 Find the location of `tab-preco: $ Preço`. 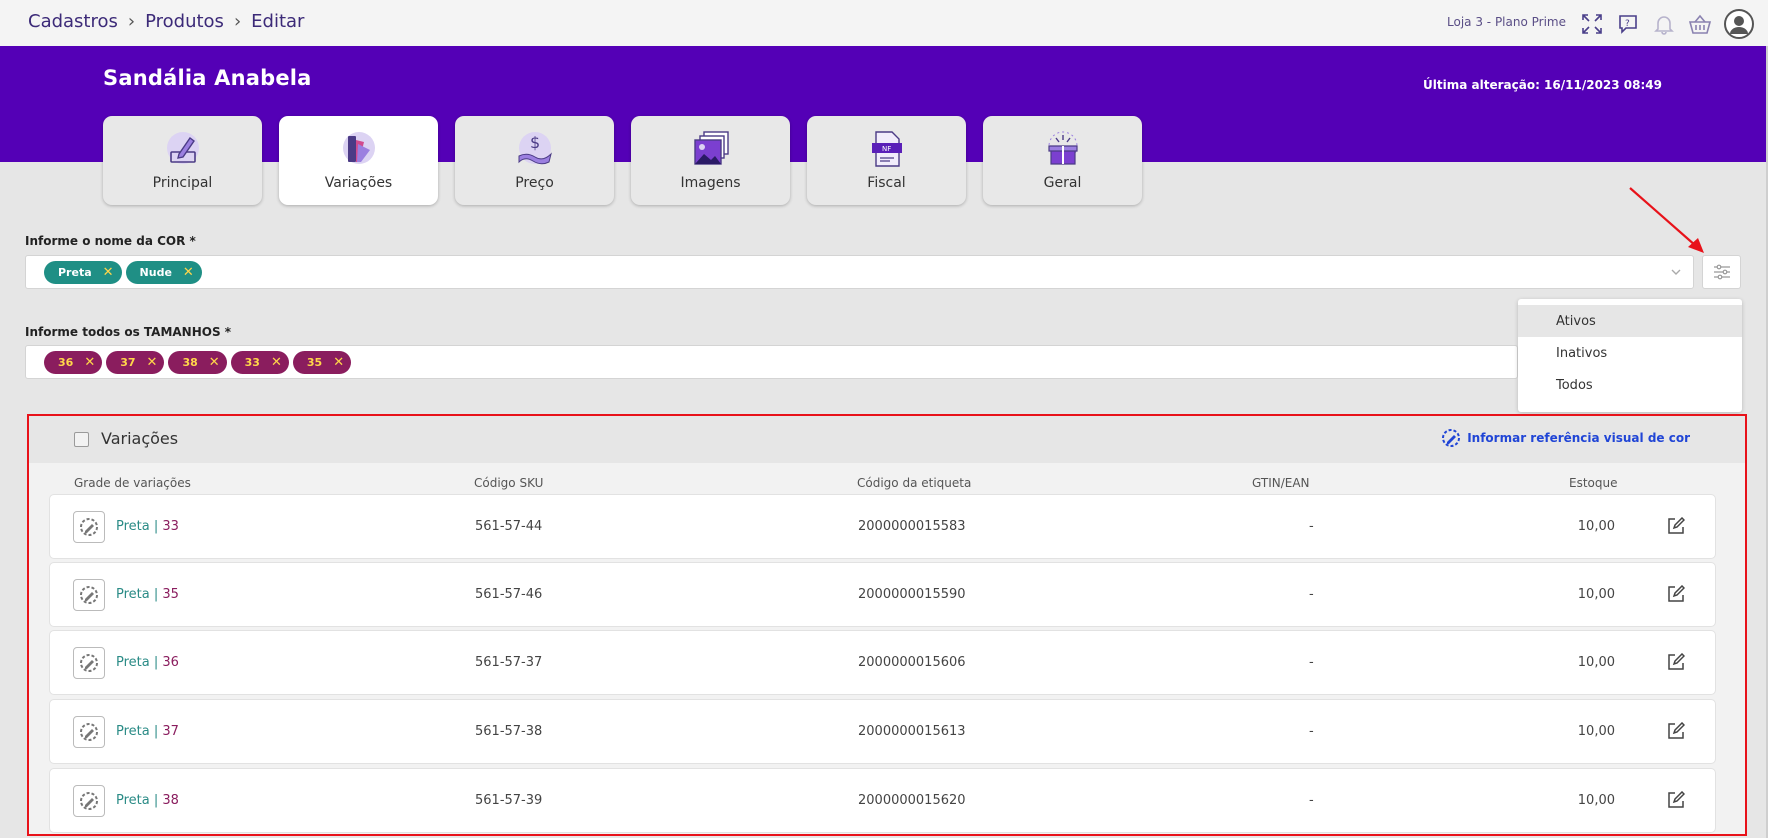

tab-preco: $ Preço is located at coordinates (534, 160).